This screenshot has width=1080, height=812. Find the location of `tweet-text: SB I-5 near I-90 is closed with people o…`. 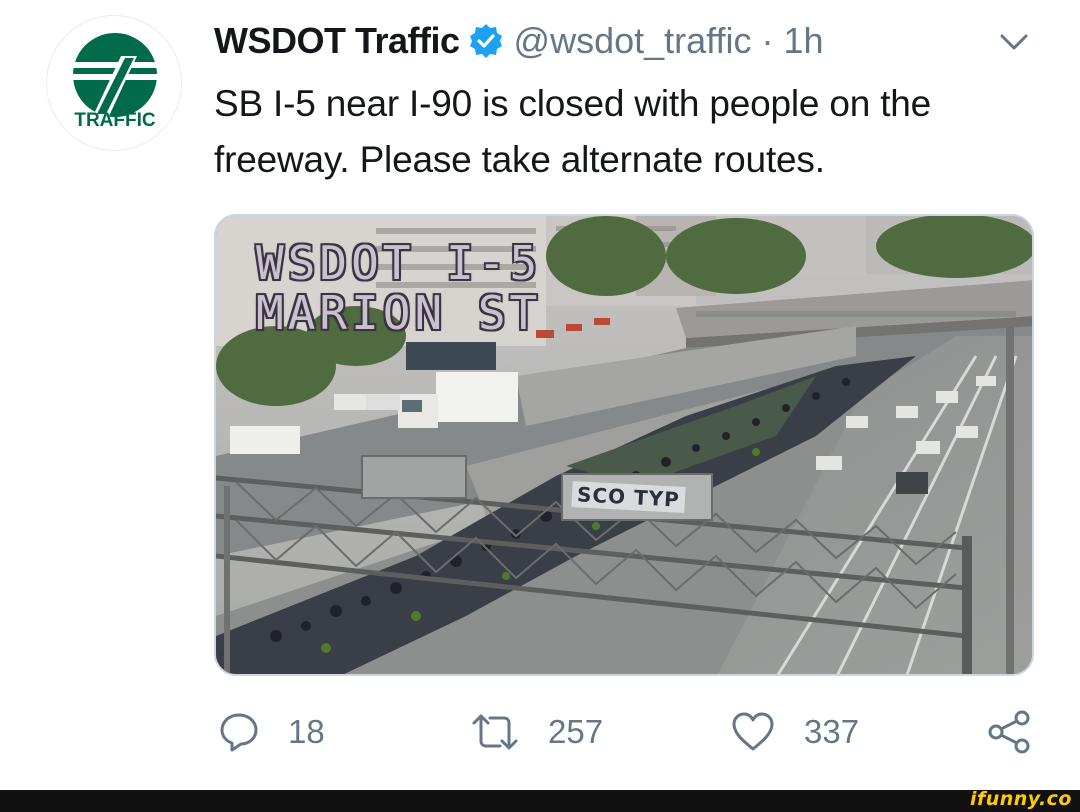

tweet-text: SB I-5 near I-90 is closed with people o… is located at coordinates (573, 131).